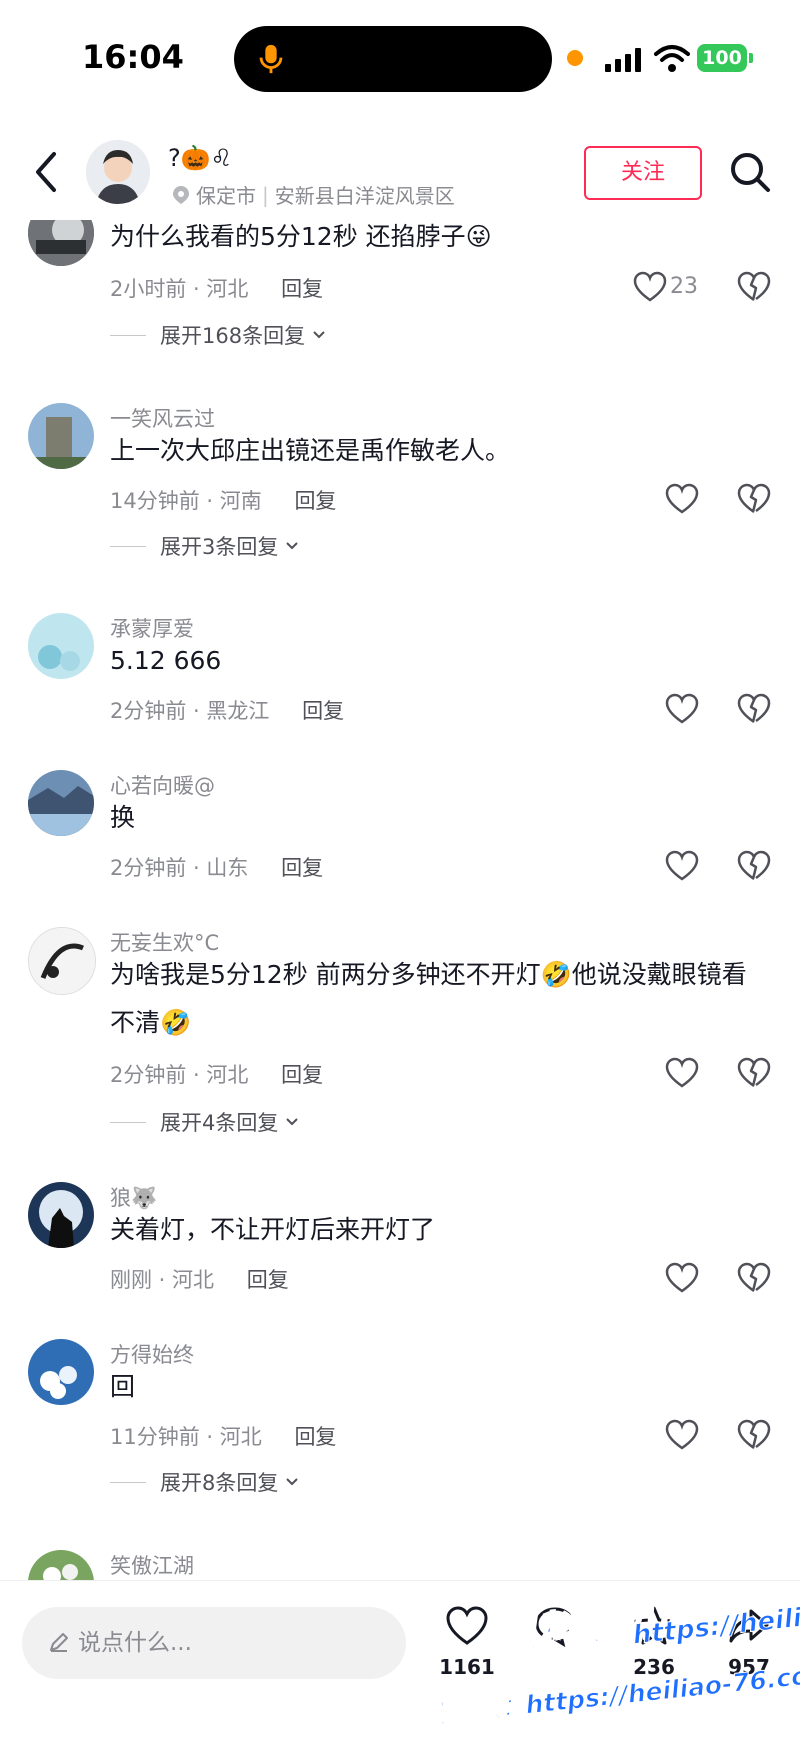 This screenshot has width=800, height=1740. Describe the element at coordinates (722, 58) in the screenshot. I see `battery-indicator: 100` at that location.